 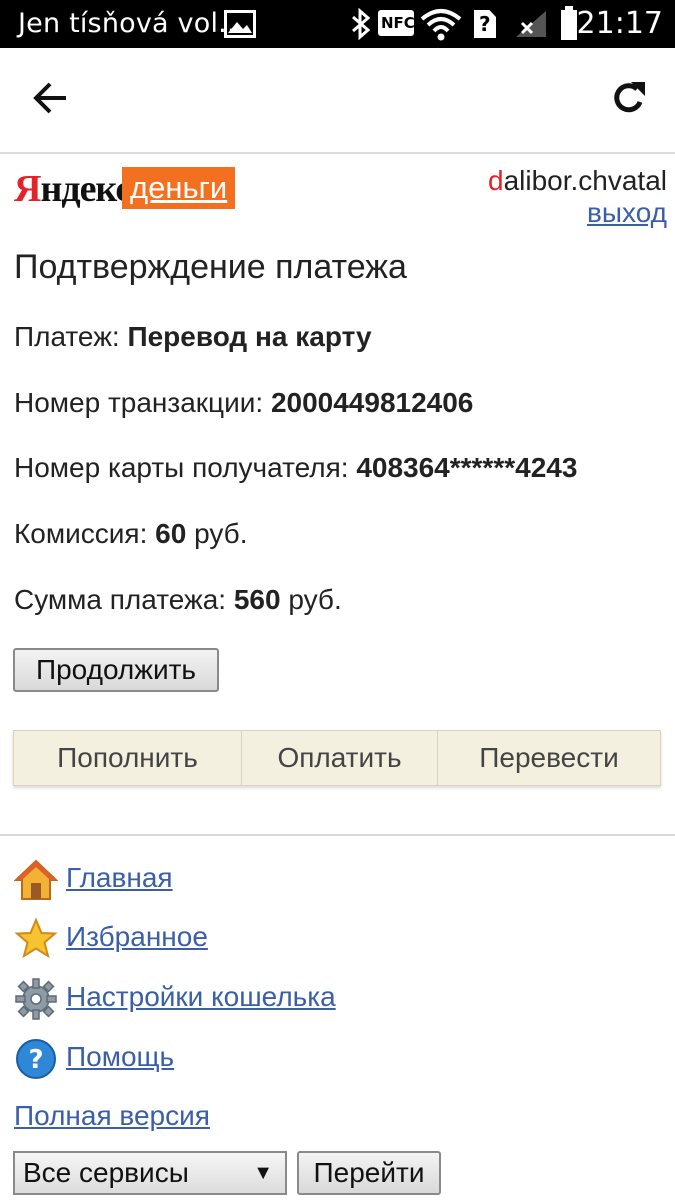 What do you see at coordinates (340, 758) in the screenshot?
I see `tab-pay: Оплатить` at bounding box center [340, 758].